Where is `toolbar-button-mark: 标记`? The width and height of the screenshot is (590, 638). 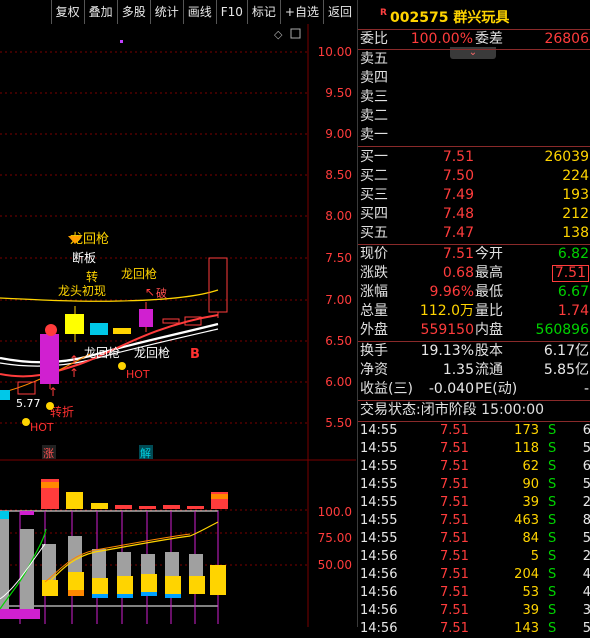
toolbar-button-mark: 标记 is located at coordinates (263, 12).